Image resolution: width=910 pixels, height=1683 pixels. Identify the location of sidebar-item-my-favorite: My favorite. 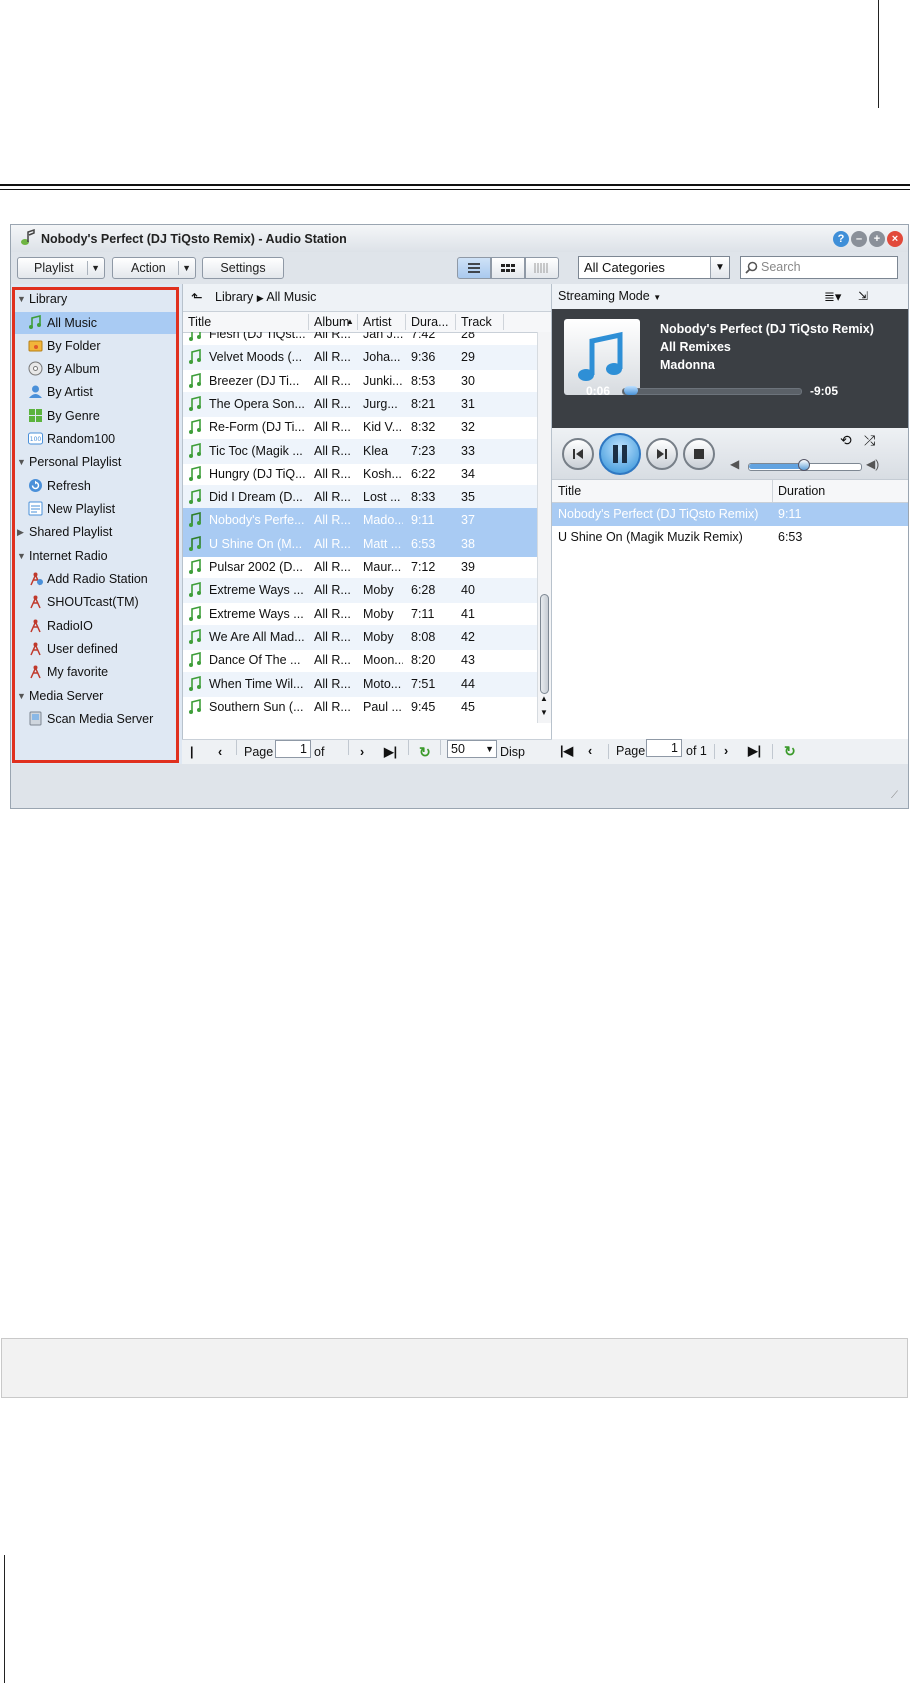
(96, 672).